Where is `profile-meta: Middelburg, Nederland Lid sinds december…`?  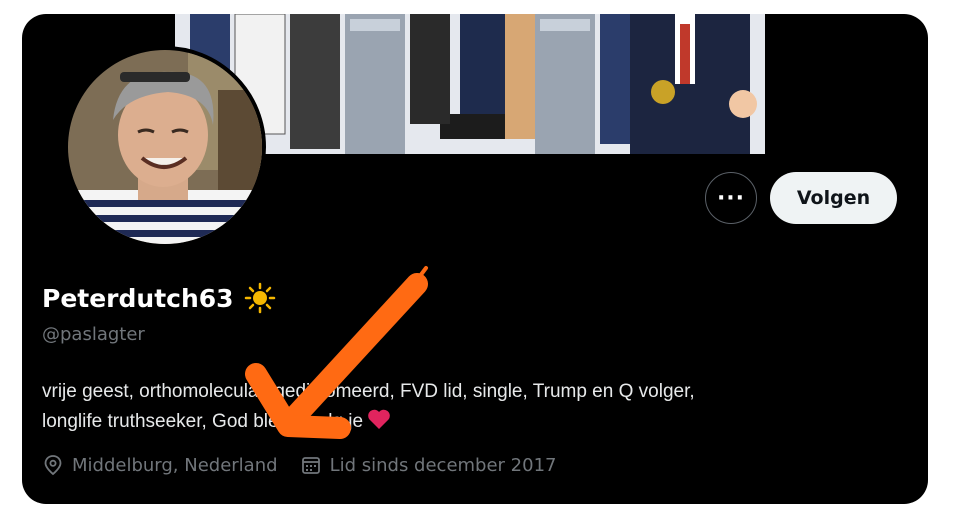
profile-meta: Middelburg, Nederland Lid sinds december… is located at coordinates (310, 465).